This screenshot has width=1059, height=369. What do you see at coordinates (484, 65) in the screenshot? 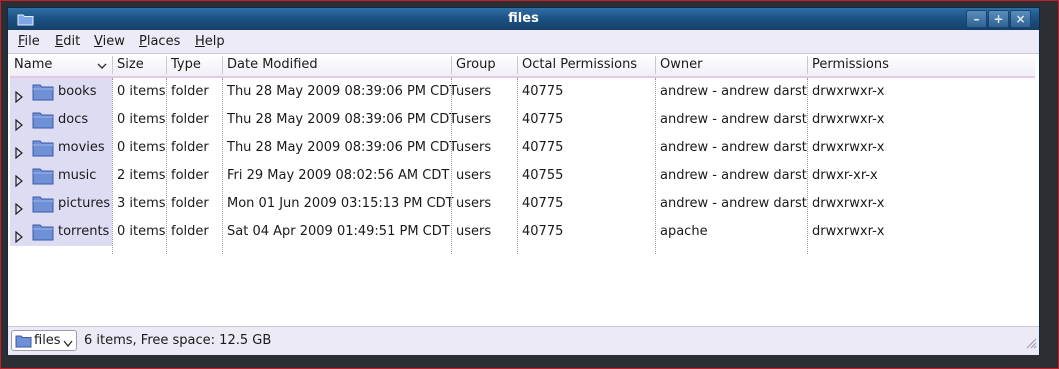
I see `column-header-group: Group` at bounding box center [484, 65].